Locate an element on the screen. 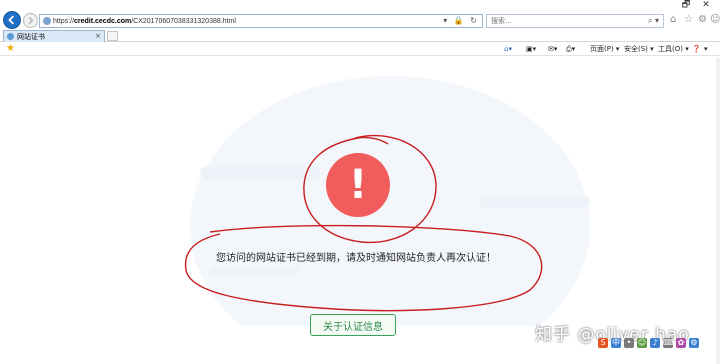  certificate-info-button: 关于认证信息 is located at coordinates (353, 325).